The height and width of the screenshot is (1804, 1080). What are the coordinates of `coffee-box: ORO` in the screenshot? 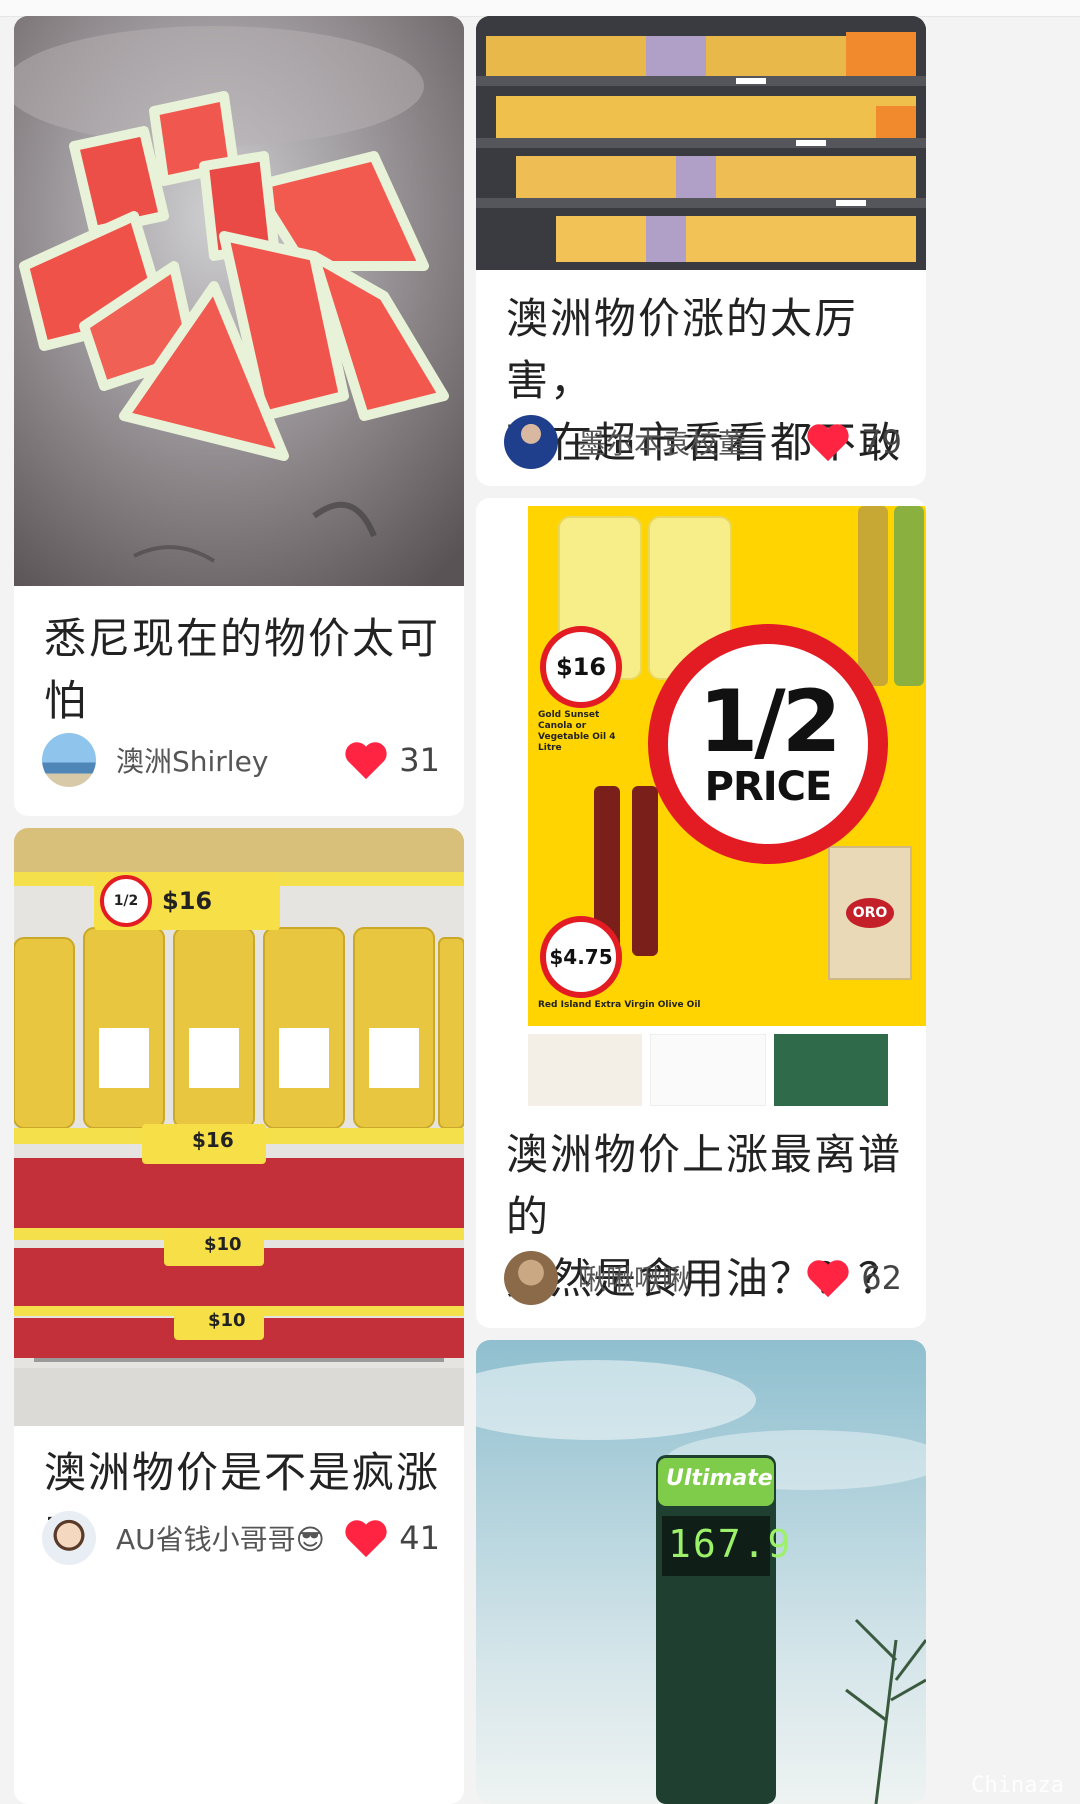 It's located at (870, 913).